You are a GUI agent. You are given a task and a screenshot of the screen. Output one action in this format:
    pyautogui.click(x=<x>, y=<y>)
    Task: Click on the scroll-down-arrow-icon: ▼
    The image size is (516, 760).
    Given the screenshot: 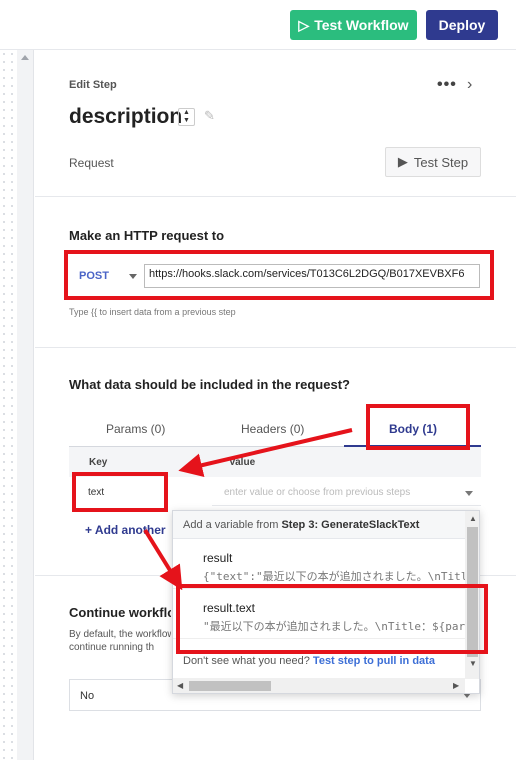 What is the action you would take?
    pyautogui.click(x=473, y=663)
    